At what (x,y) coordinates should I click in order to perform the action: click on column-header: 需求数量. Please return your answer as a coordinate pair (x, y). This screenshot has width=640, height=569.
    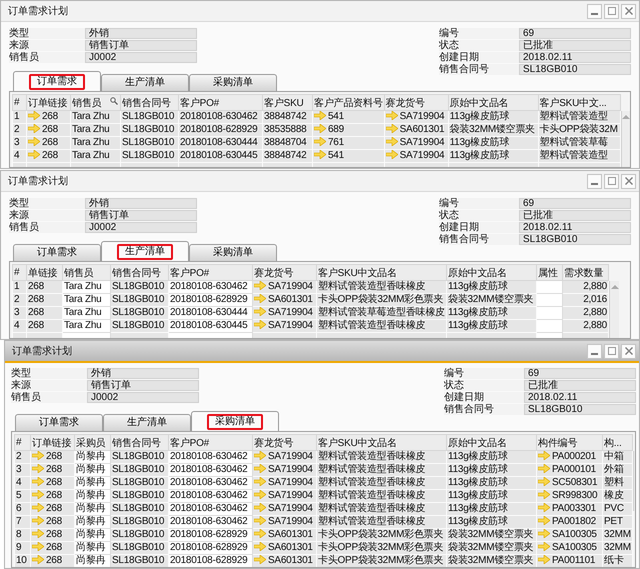
    Looking at the image, I should click on (585, 272).